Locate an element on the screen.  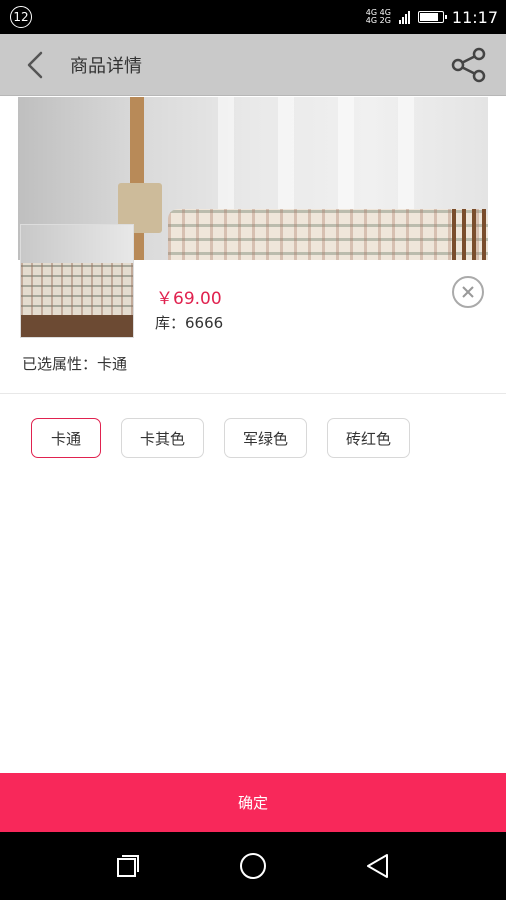
battery-icon is located at coordinates (432, 17).